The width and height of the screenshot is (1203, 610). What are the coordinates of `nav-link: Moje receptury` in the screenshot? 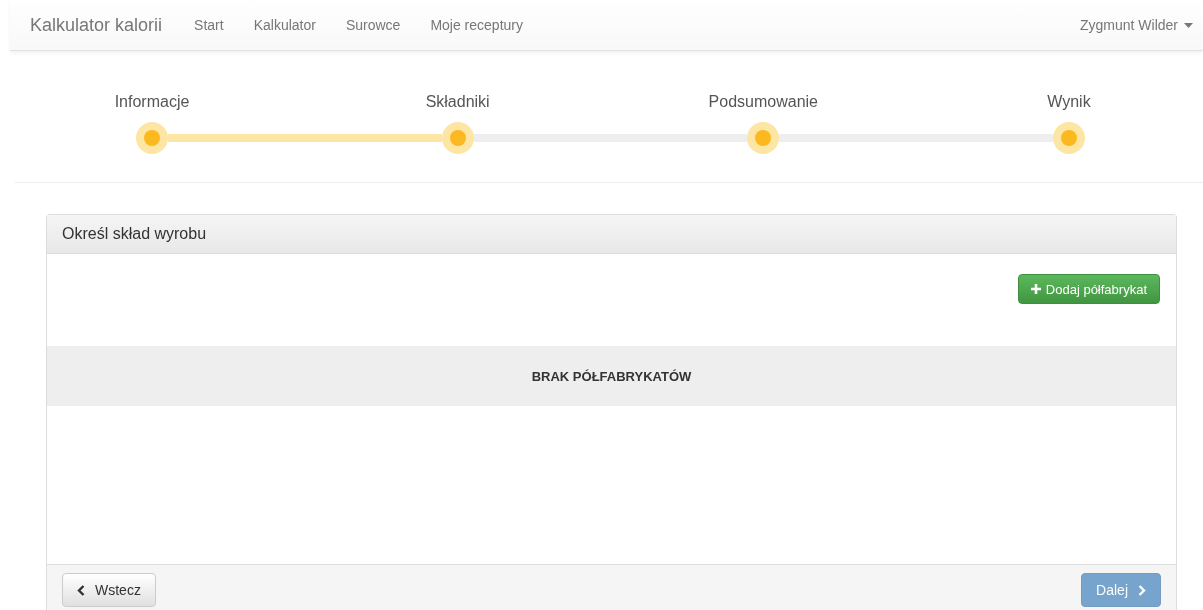 It's located at (476, 25).